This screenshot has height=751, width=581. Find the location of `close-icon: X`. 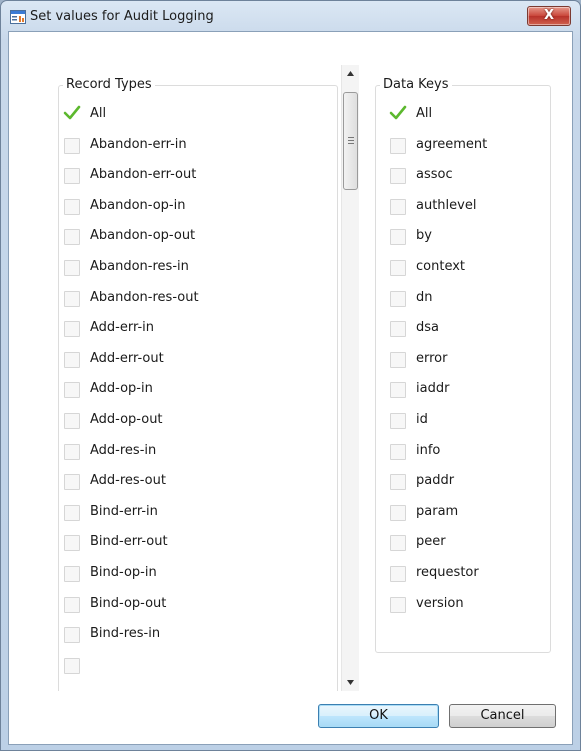

close-icon: X is located at coordinates (549, 15).